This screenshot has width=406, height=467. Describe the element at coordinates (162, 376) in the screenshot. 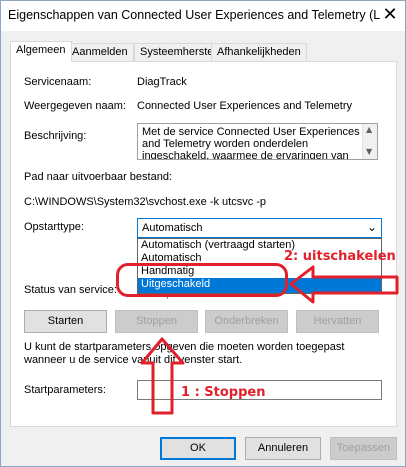

I see `arrow-up-icon` at that location.